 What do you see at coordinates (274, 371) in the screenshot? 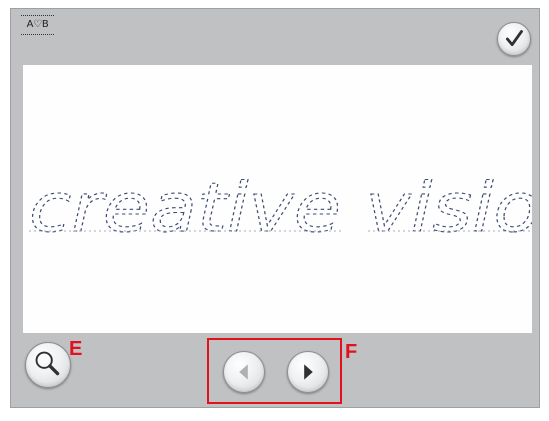
I see `navigation-callout-box` at bounding box center [274, 371].